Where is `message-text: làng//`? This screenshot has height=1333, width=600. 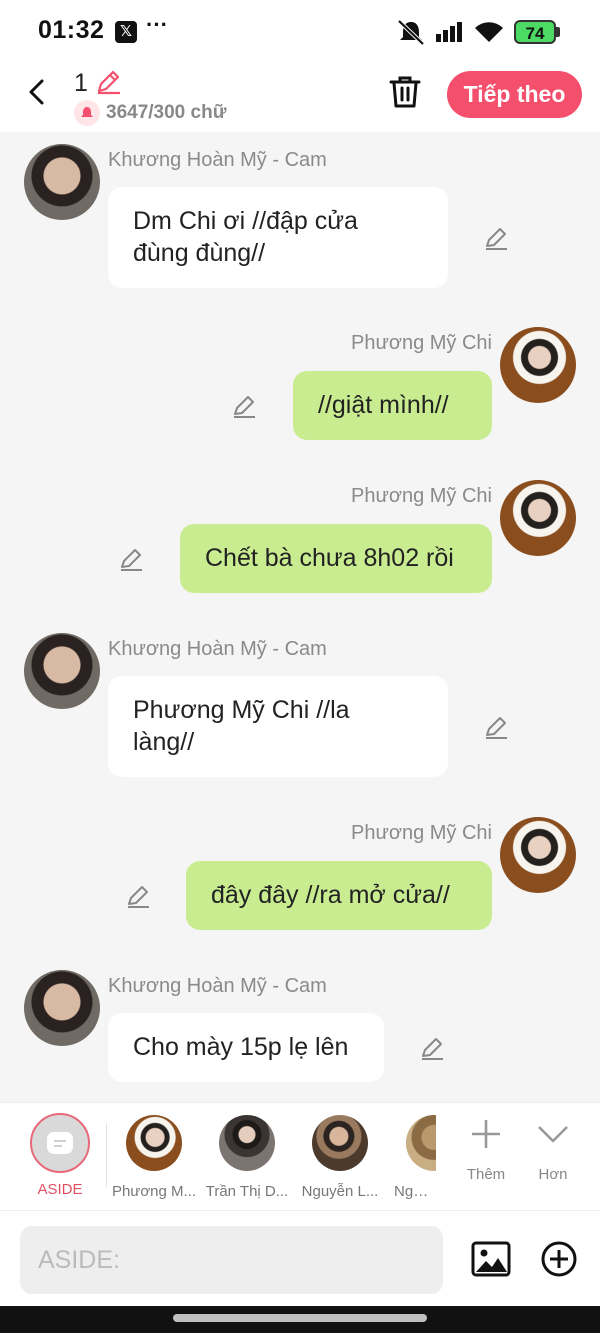 message-text: làng// is located at coordinates (164, 742).